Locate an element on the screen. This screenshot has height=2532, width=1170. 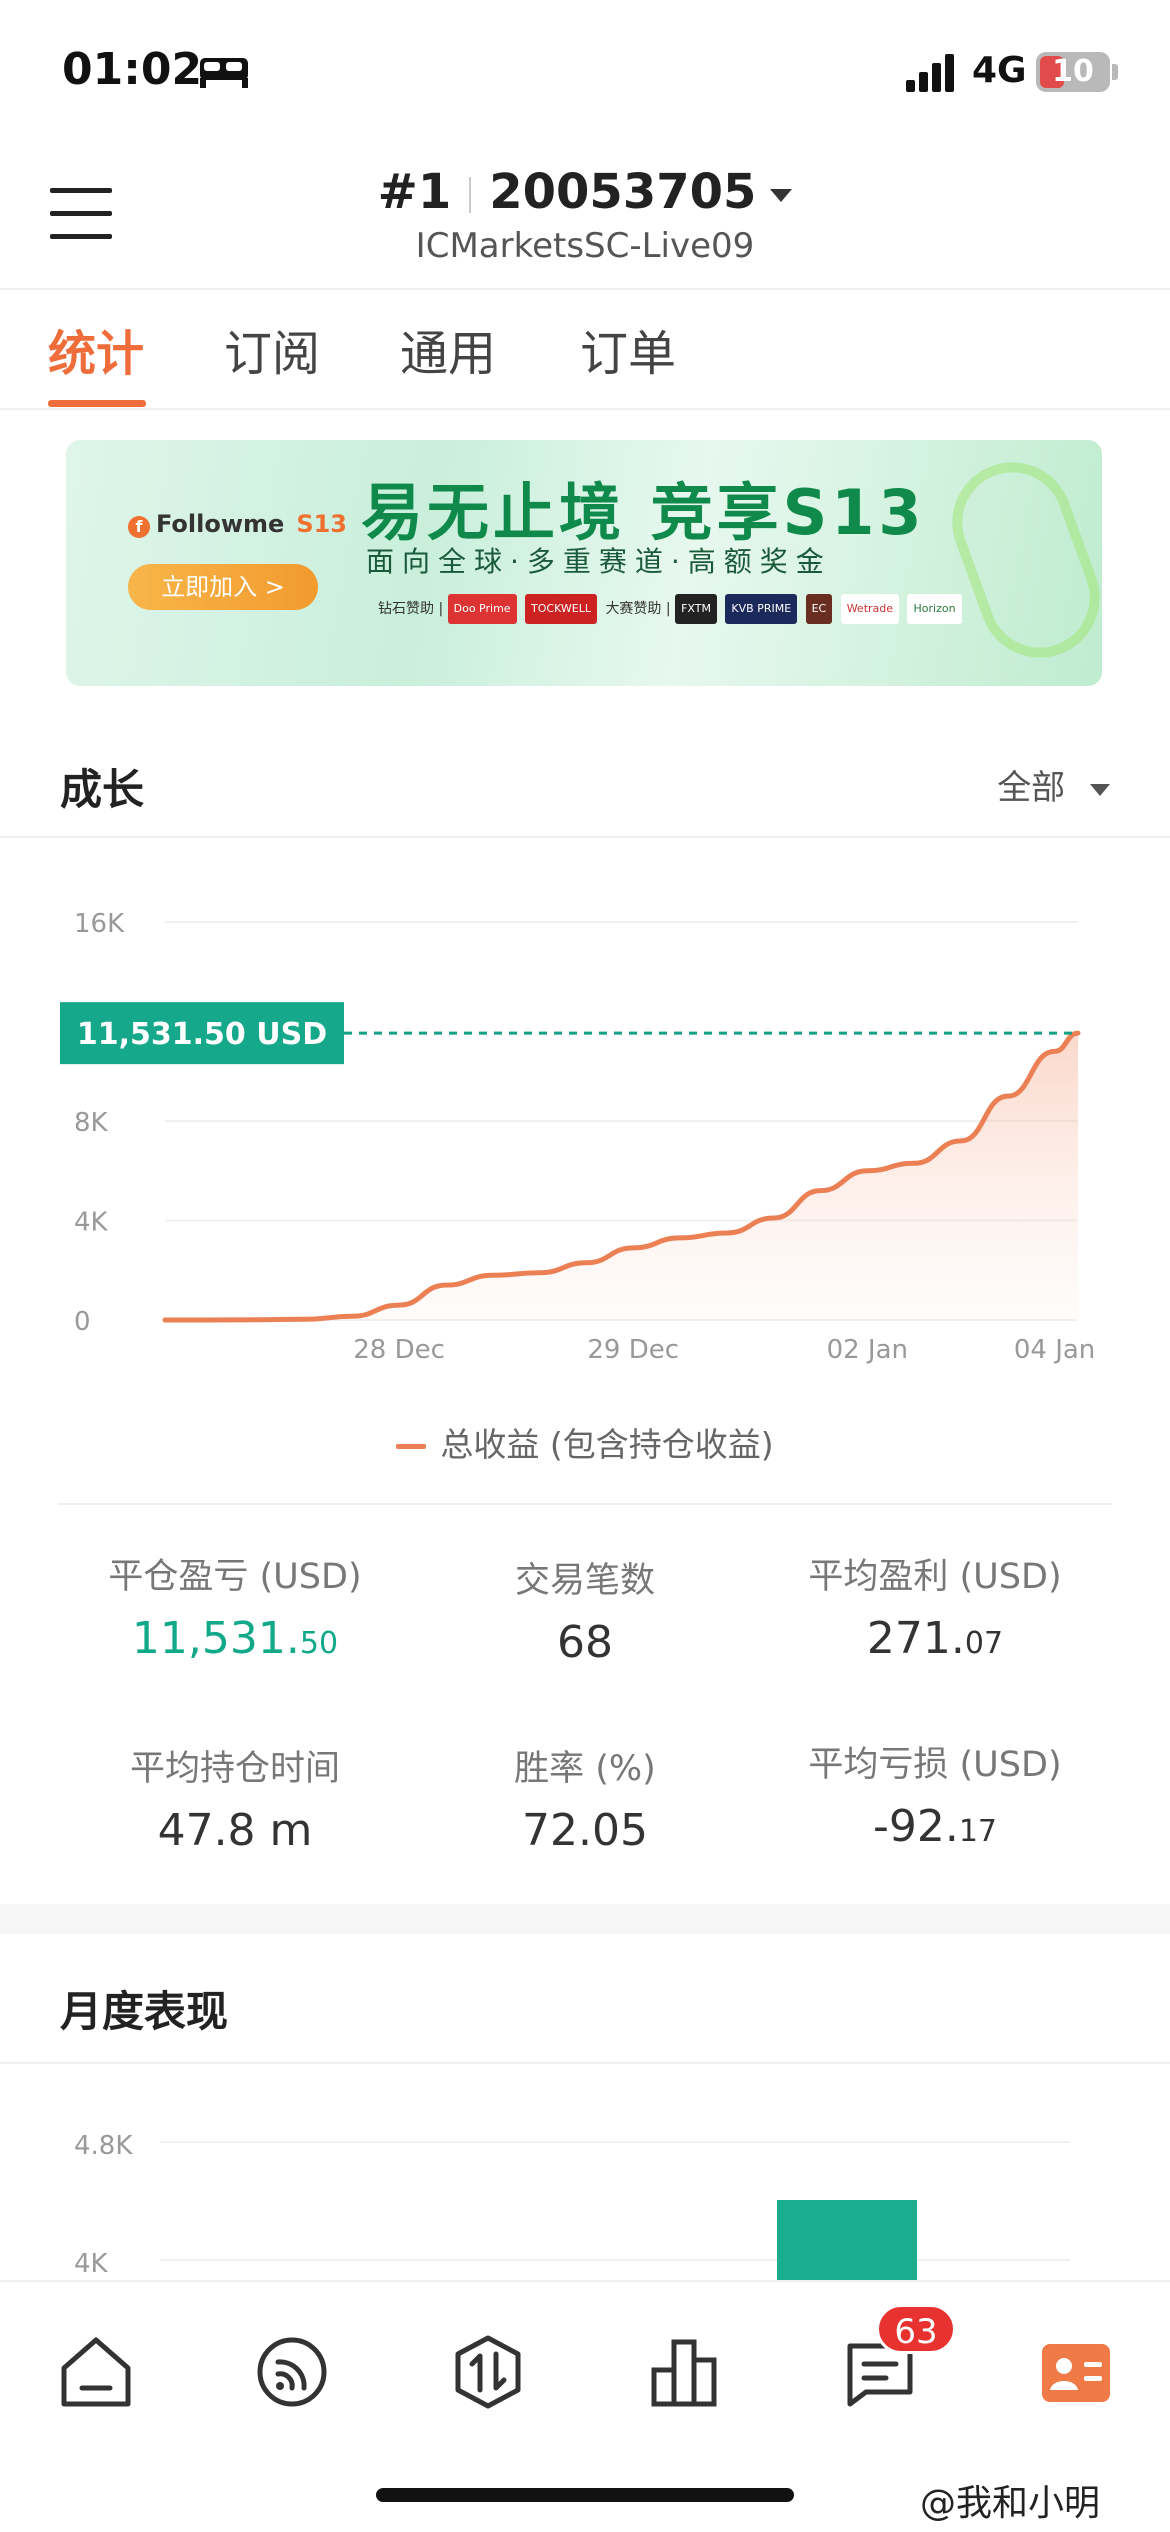
tab-orders: 订单 is located at coordinates (628, 349).